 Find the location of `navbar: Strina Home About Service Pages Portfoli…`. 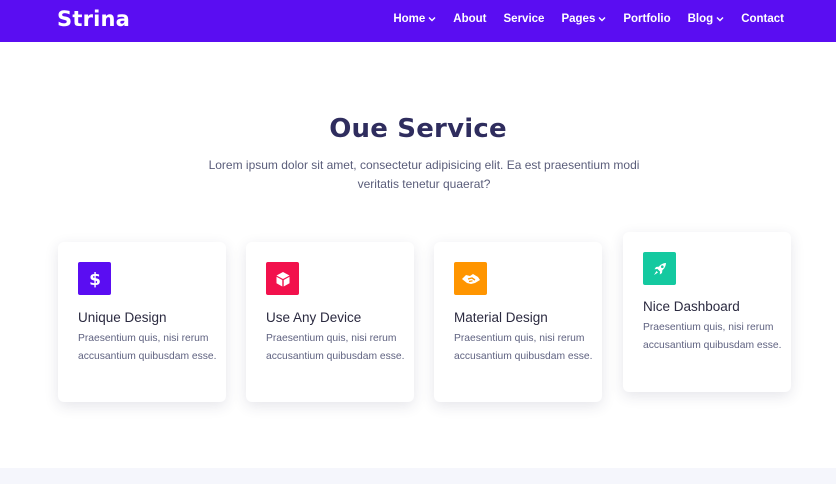

navbar: Strina Home About Service Pages Portfoli… is located at coordinates (418, 21).